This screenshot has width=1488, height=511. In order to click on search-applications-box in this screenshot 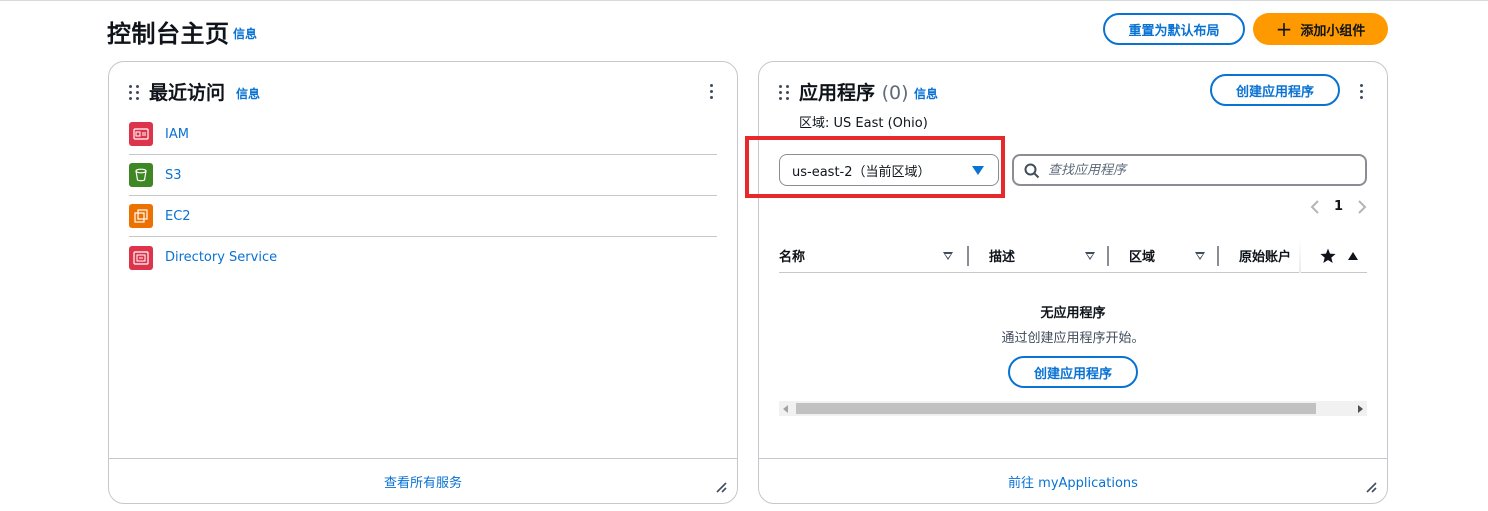, I will do `click(1189, 170)`.